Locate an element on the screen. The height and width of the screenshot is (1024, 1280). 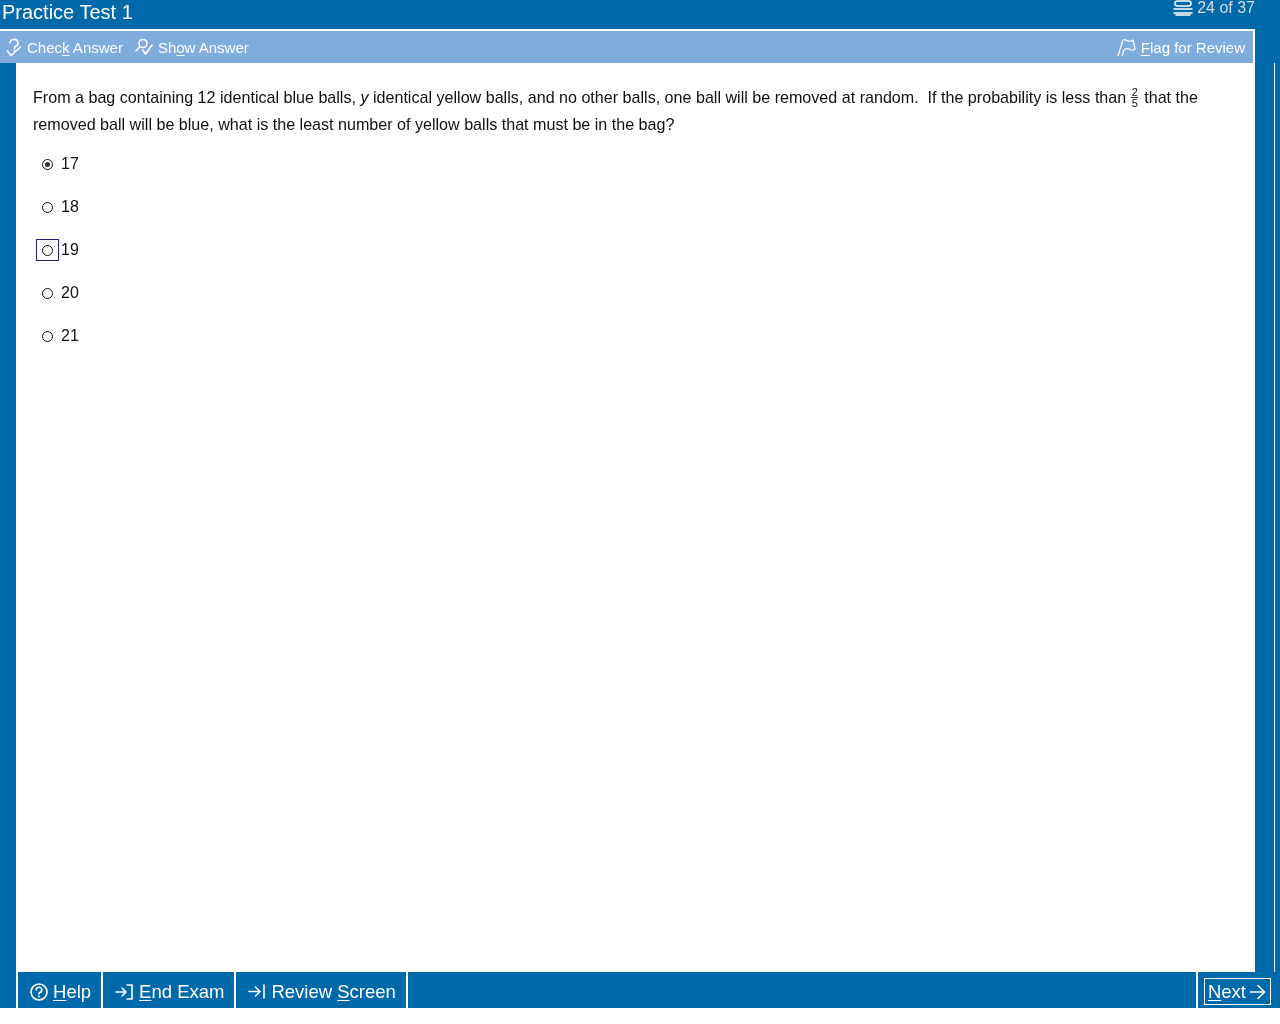
flag-icon is located at coordinates (1126, 47).